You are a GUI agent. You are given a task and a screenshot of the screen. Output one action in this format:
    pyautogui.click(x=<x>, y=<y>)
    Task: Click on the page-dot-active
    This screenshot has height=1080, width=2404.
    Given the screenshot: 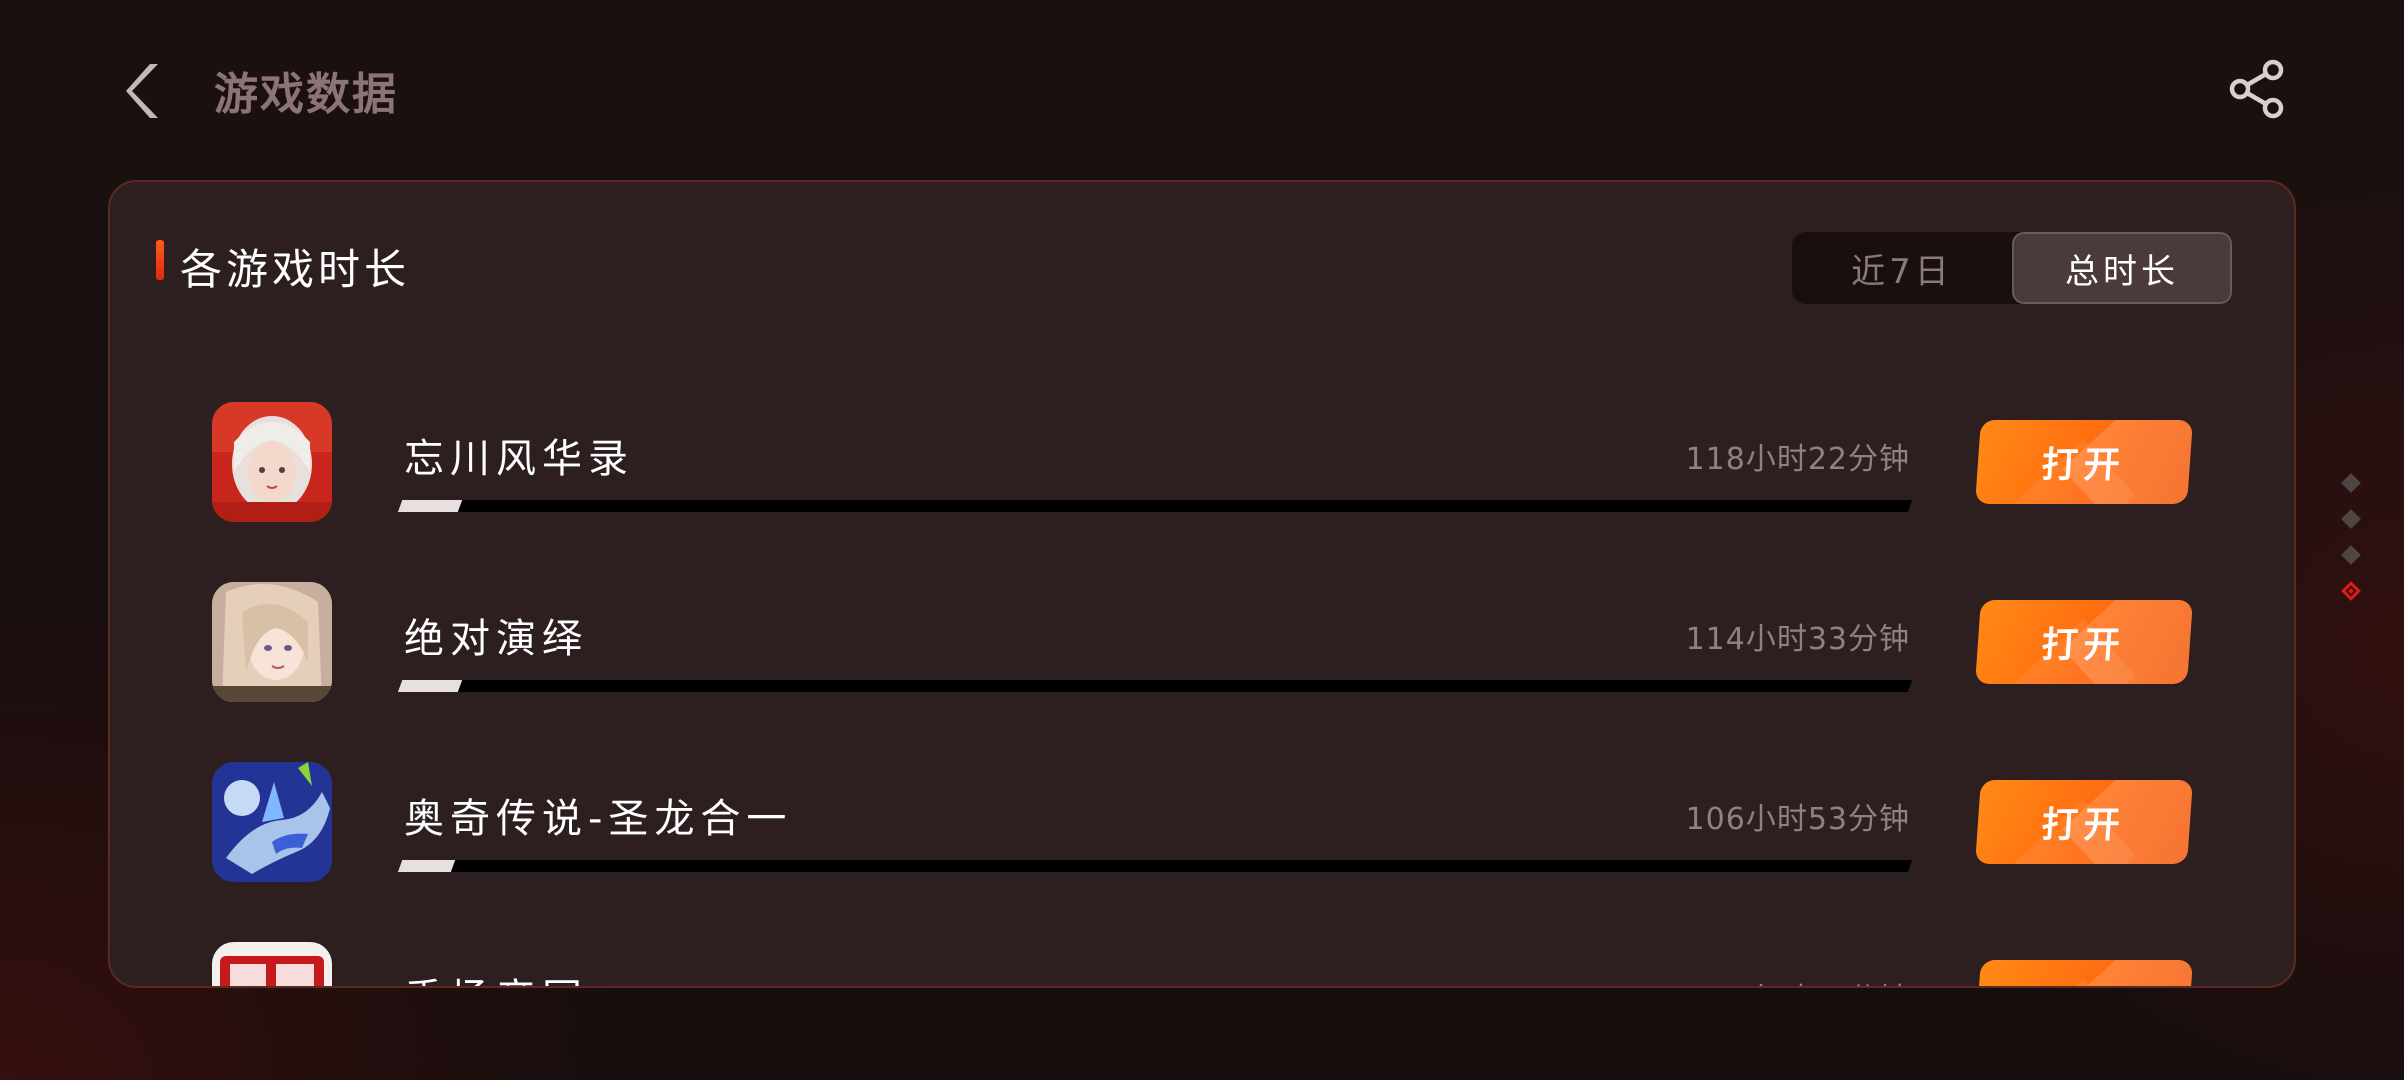 What is the action you would take?
    pyautogui.click(x=2351, y=591)
    